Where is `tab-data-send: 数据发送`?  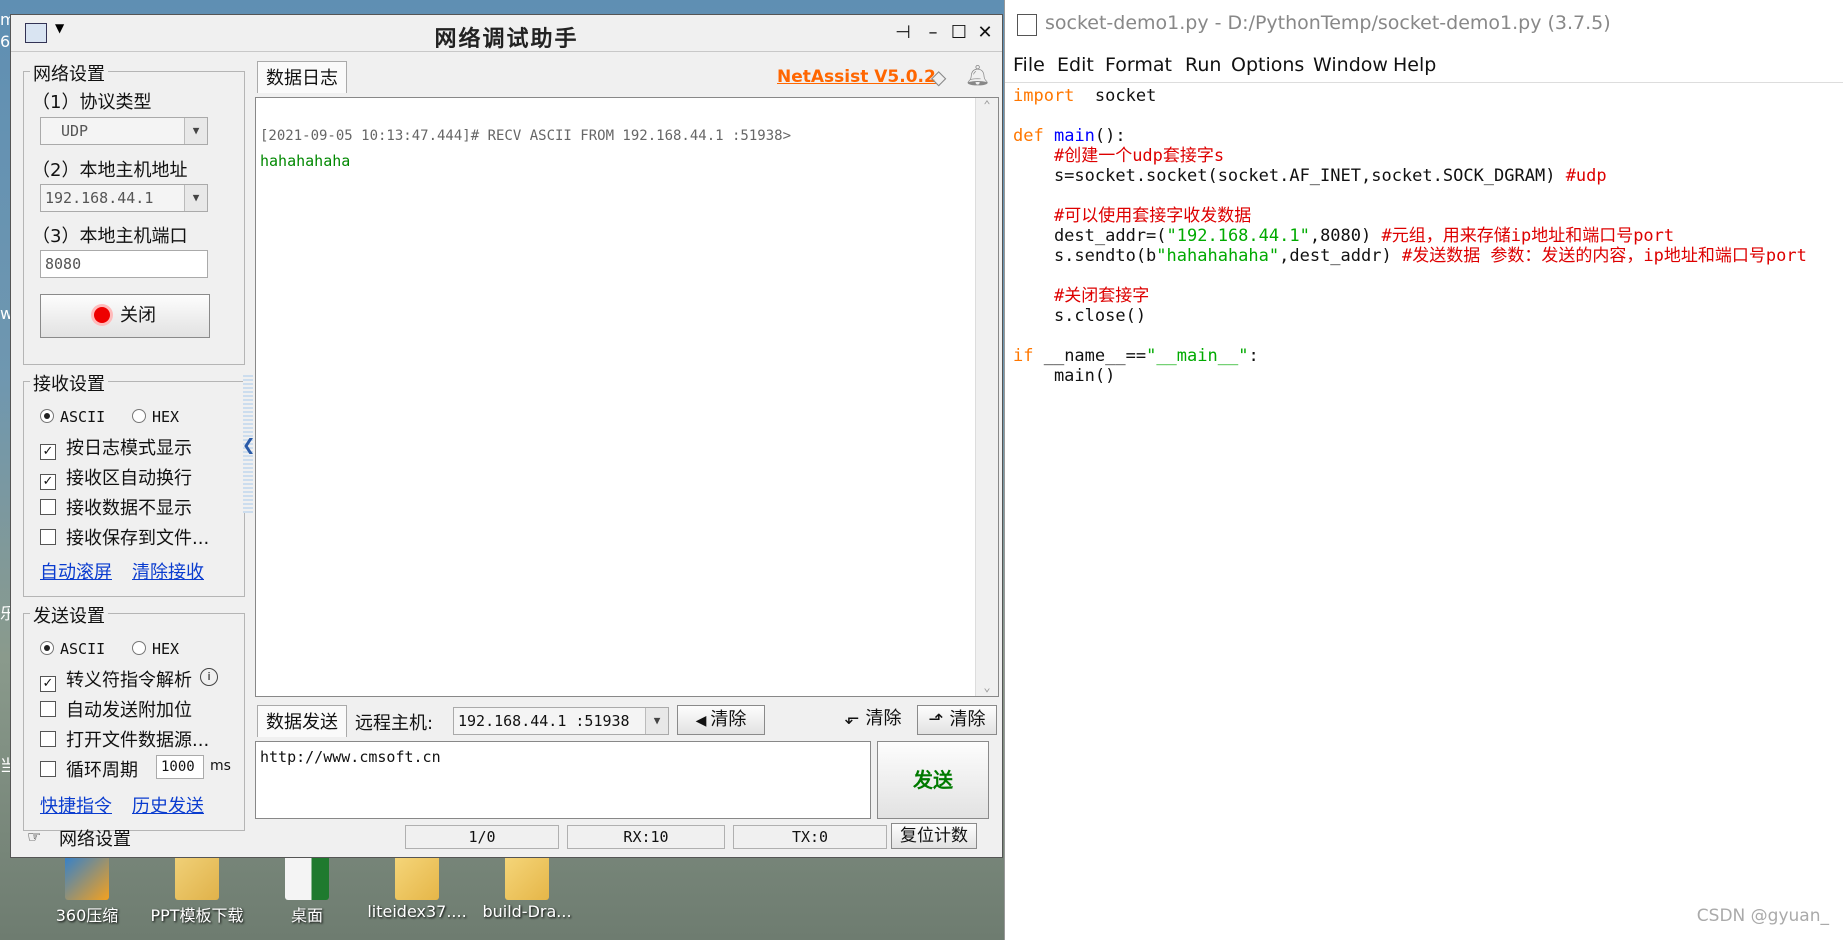
tab-data-send: 数据发送 is located at coordinates (302, 721).